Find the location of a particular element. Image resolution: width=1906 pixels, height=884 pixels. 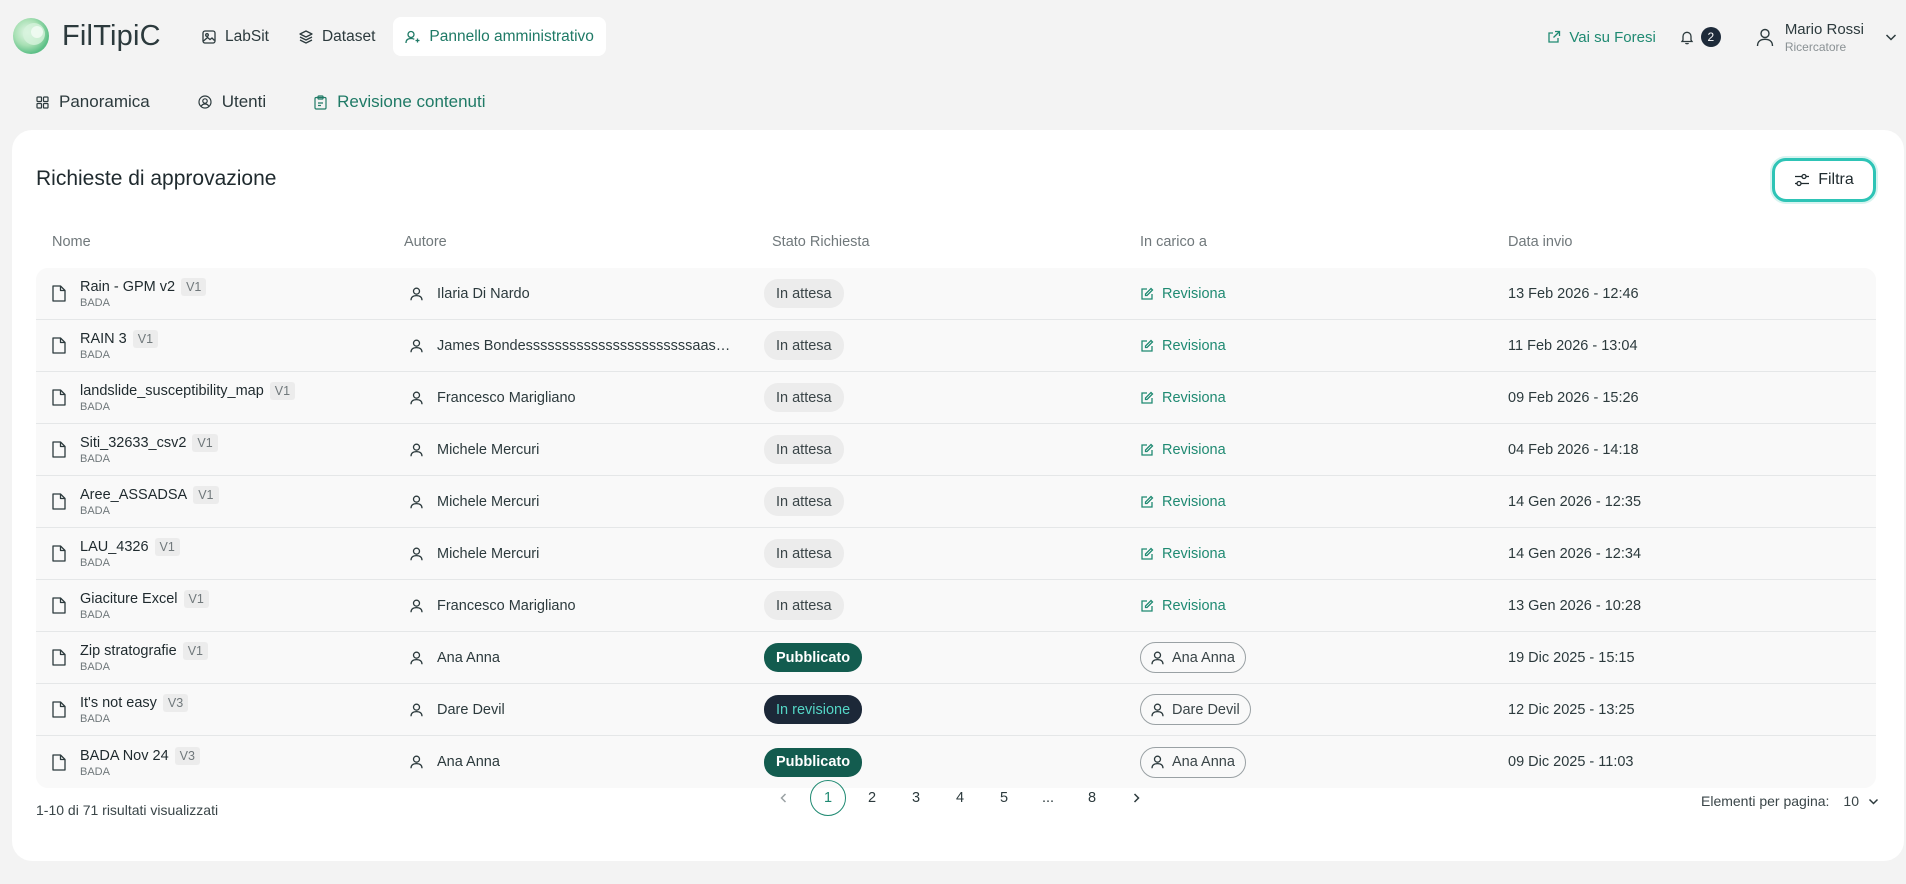

notifications-button: 2 is located at coordinates (1700, 37).